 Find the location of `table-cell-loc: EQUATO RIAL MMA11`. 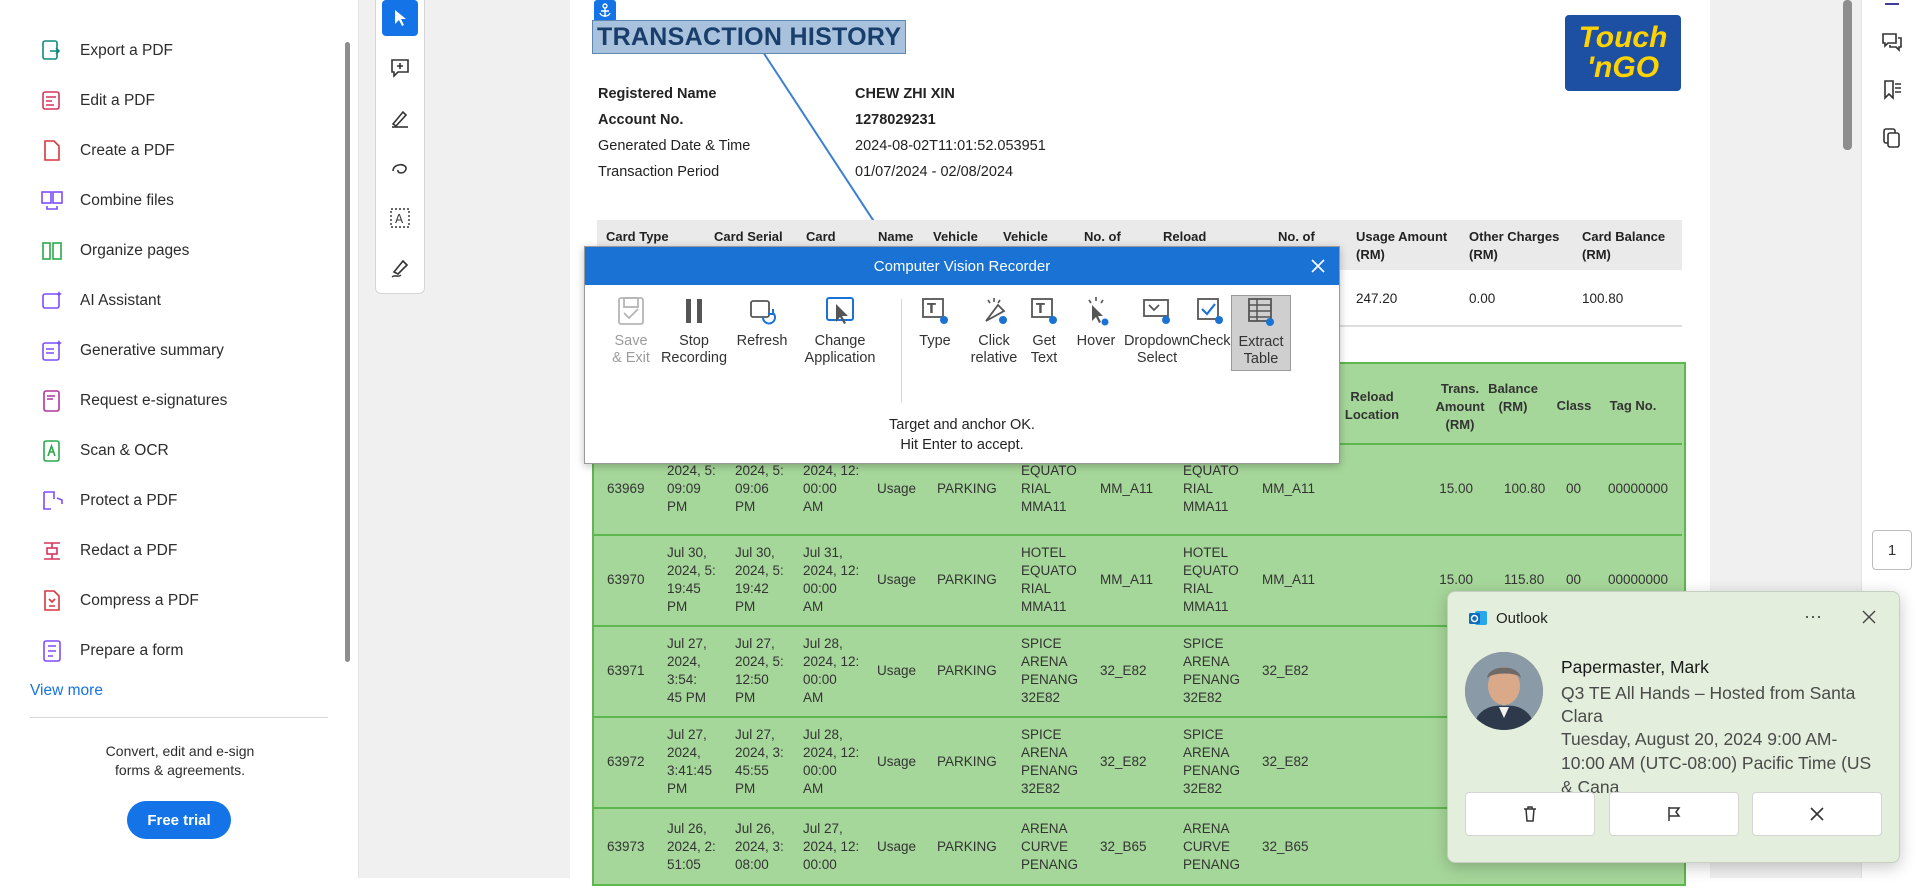

table-cell-loc: EQUATO RIAL MMA11 is located at coordinates (1049, 488).